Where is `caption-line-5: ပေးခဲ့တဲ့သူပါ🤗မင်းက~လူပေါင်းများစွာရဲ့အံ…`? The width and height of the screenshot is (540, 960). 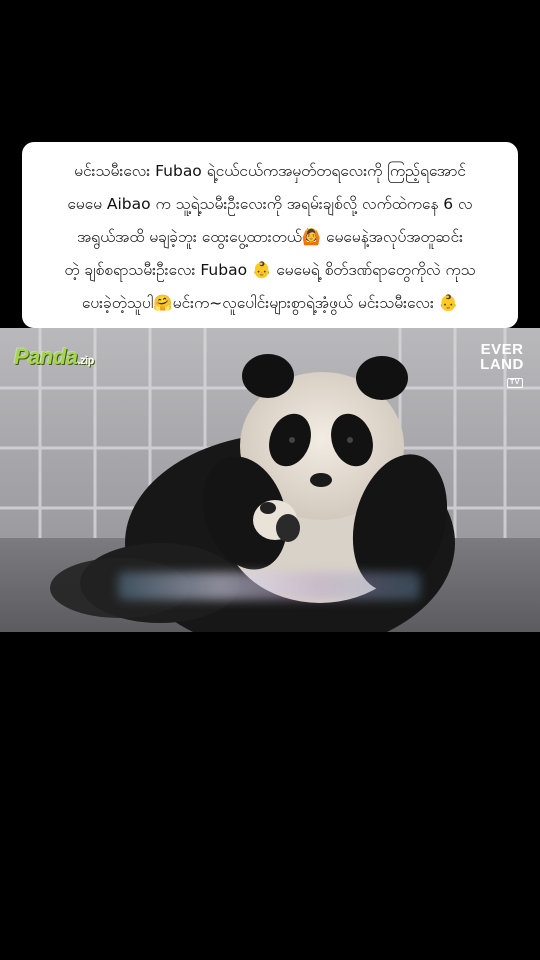
caption-line-5: ပေးခဲ့တဲ့သူပါ🤗မင်းက~လူပေါင်းများစွာရဲ့အံ… is located at coordinates (270, 303).